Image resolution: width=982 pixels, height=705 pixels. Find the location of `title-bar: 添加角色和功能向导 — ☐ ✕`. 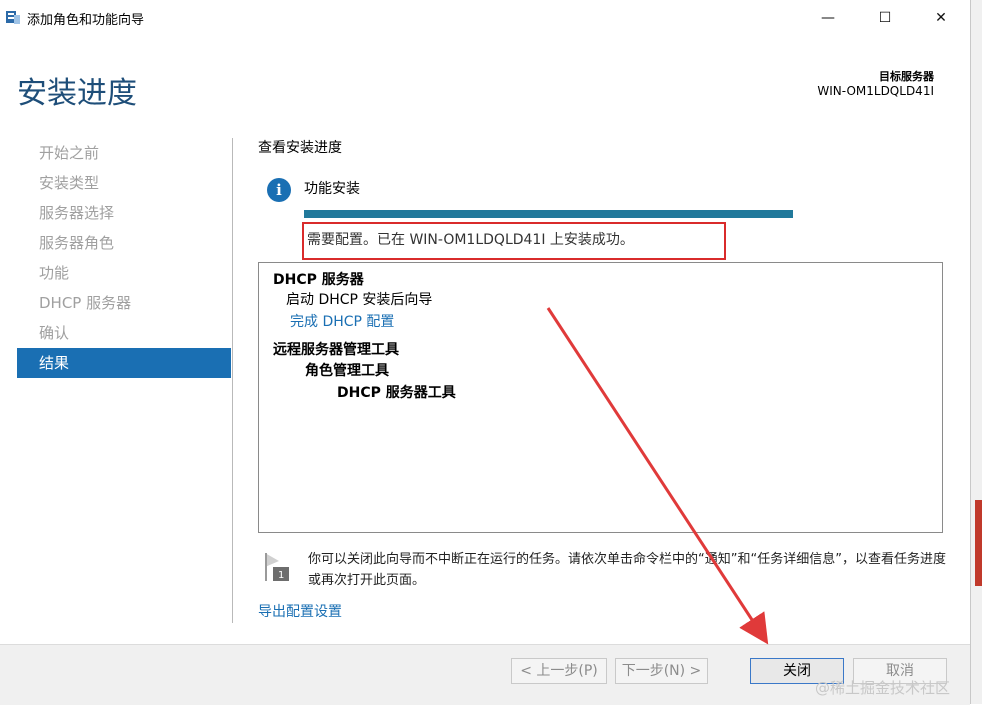

title-bar: 添加角色和功能向导 — ☐ ✕ is located at coordinates (485, 18).